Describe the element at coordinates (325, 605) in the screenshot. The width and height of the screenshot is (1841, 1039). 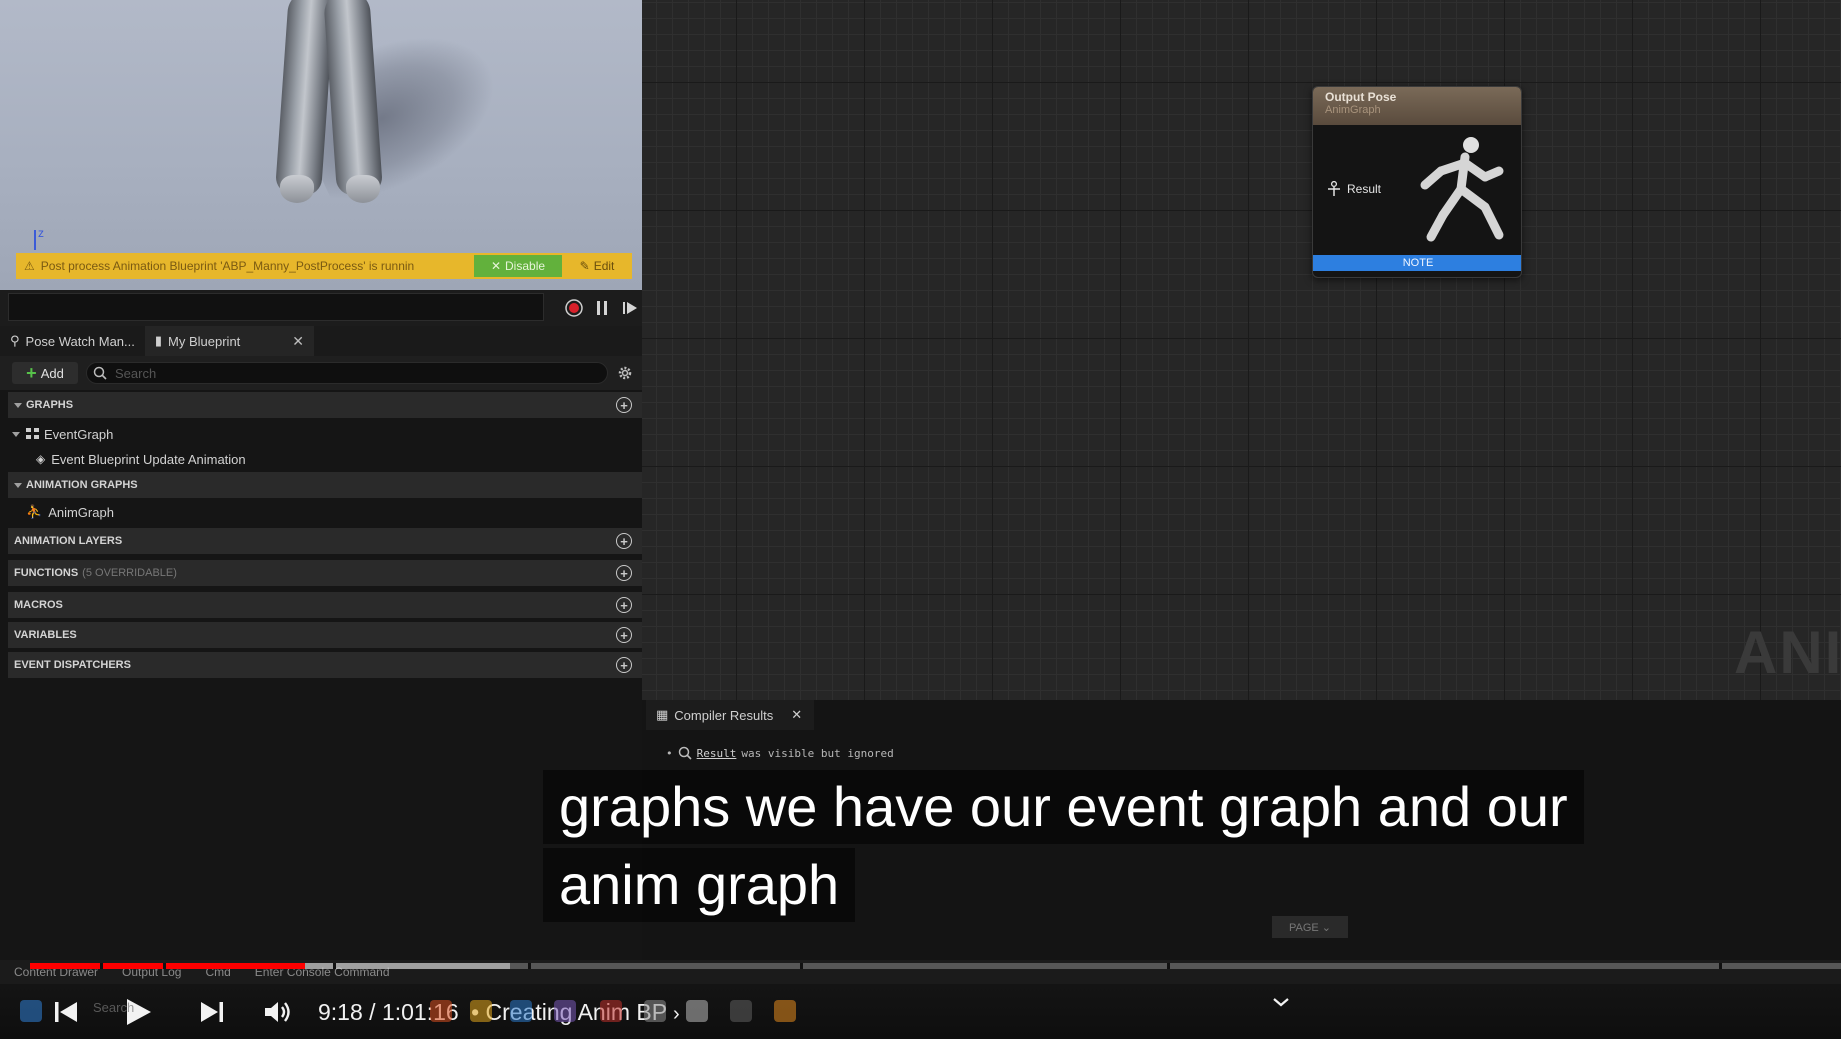
I see `section-macros: MACROS +` at that location.